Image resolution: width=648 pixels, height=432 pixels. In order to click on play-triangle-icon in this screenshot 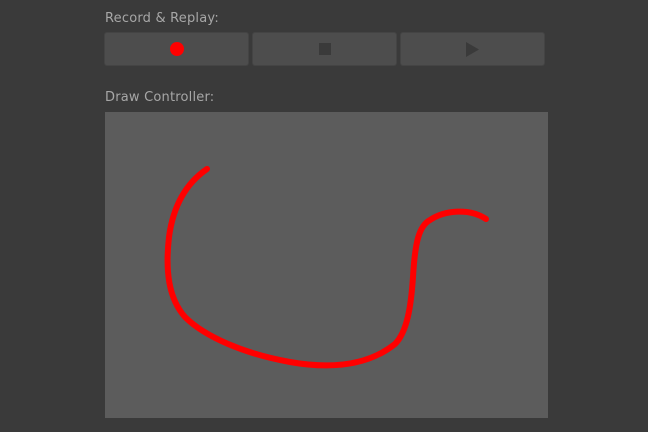, I will do `click(472, 49)`.